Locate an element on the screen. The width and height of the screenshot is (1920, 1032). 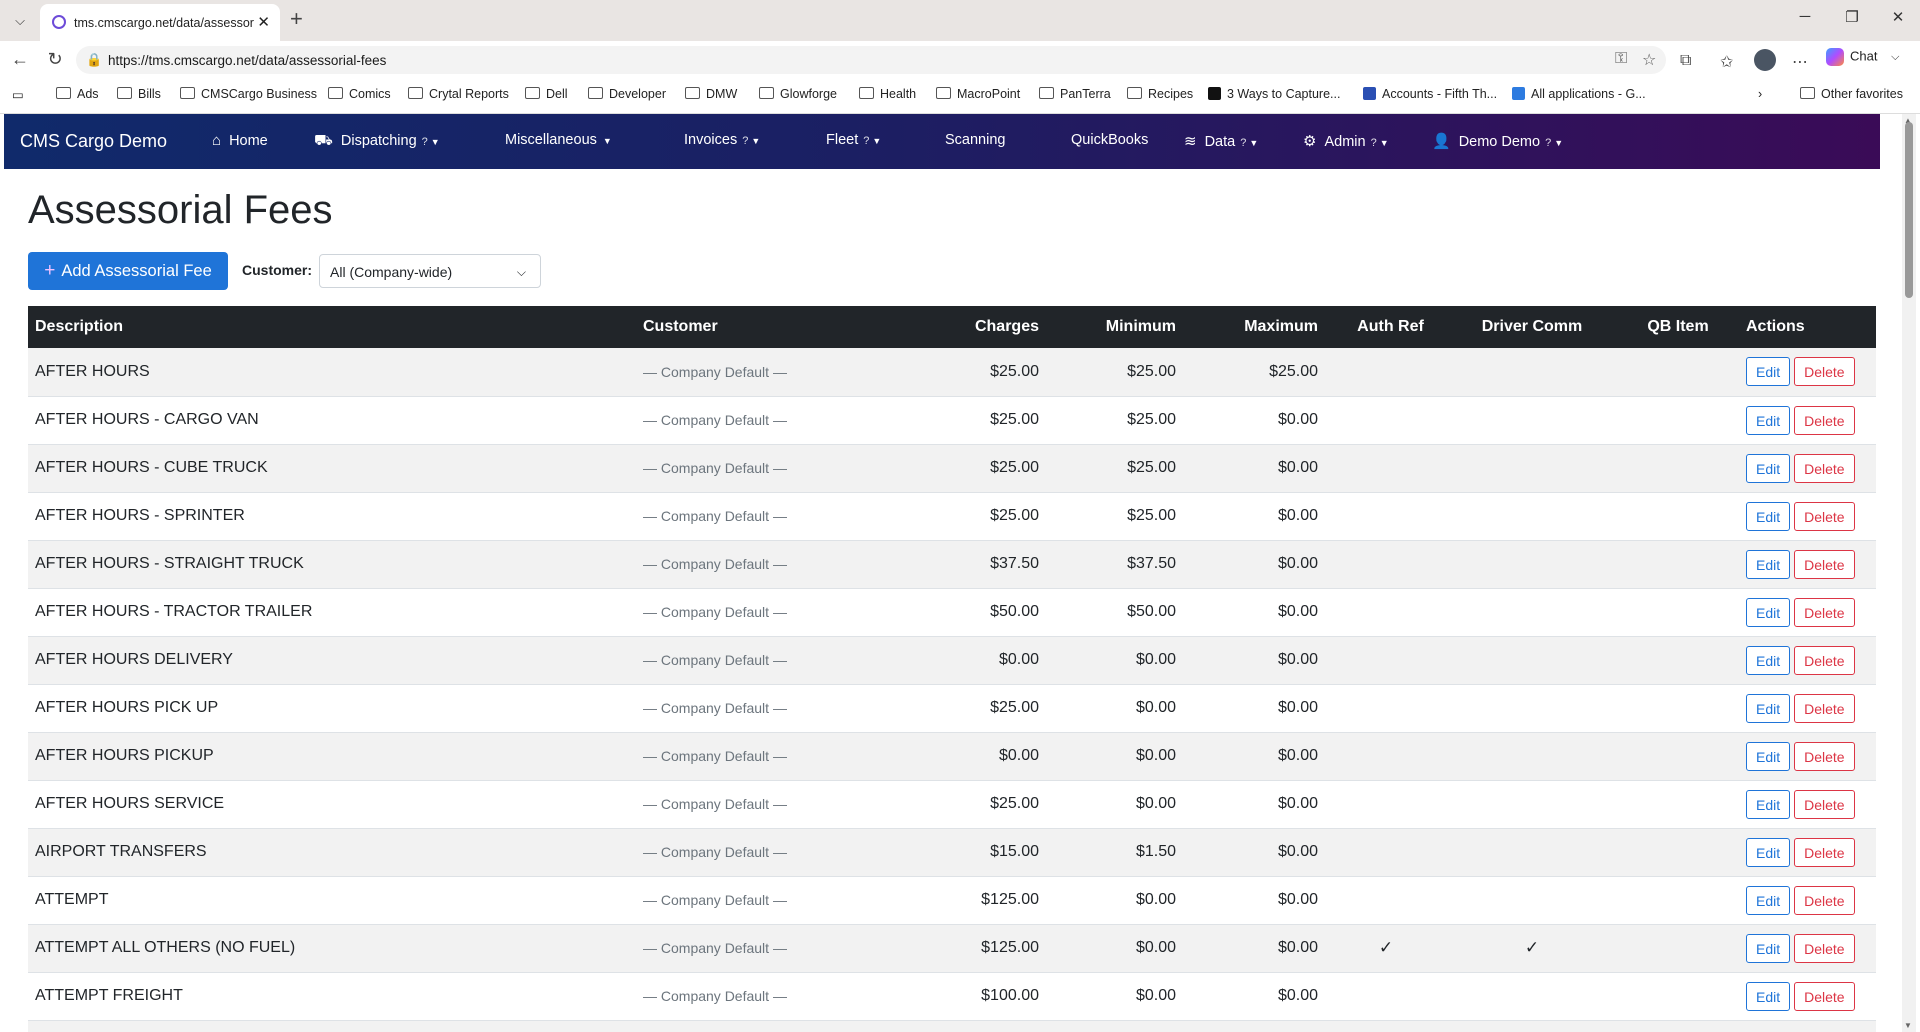
favorites-icon: ✩ is located at coordinates (1726, 62).